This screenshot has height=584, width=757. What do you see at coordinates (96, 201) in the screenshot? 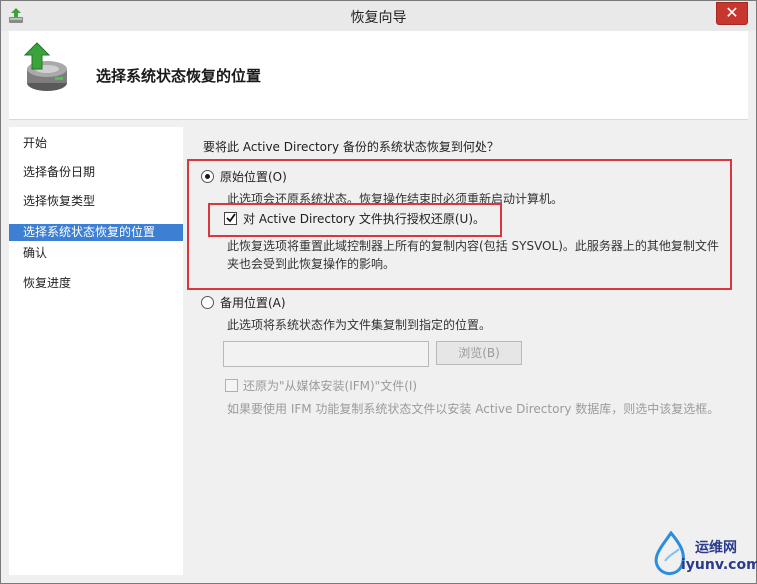
I see `step-item-recovery-type: 选择恢复类型` at bounding box center [96, 201].